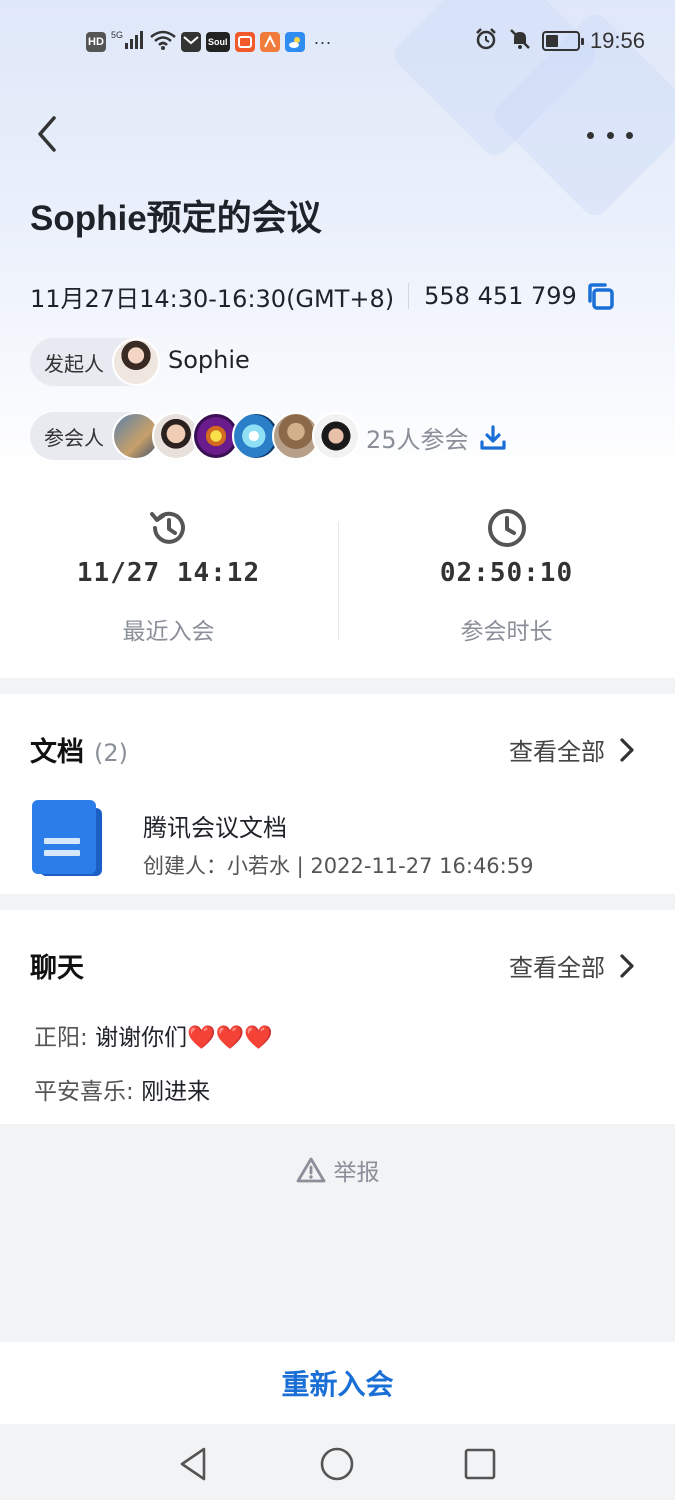  I want to click on document-meta: 创建人：小若水 | 2022-11-27 16:46:59, so click(338, 866).